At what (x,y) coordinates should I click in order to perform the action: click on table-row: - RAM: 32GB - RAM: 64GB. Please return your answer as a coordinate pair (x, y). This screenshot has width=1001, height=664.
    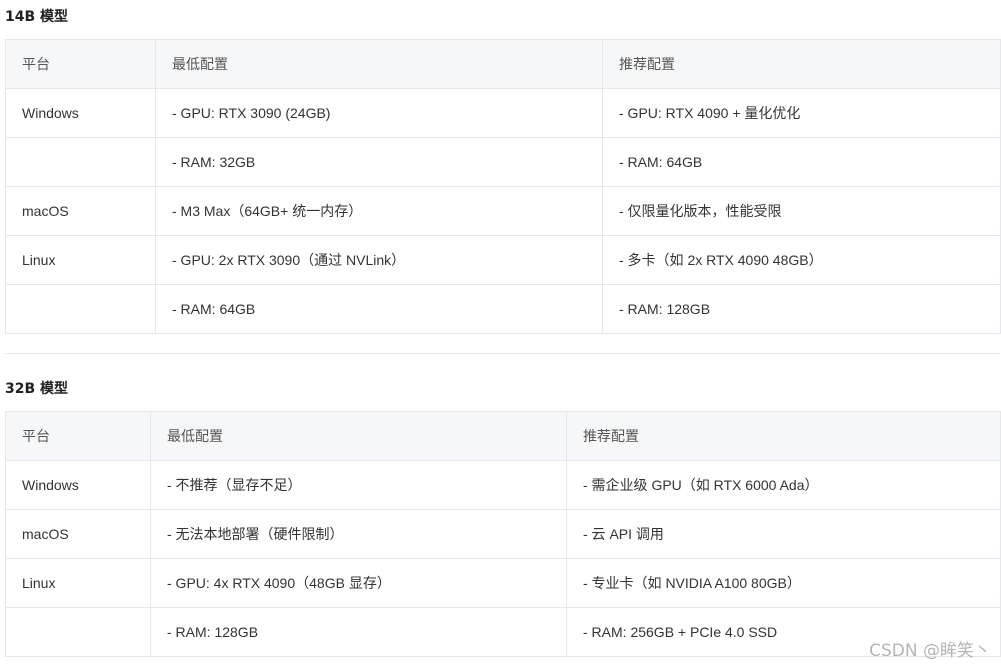
    Looking at the image, I should click on (503, 162).